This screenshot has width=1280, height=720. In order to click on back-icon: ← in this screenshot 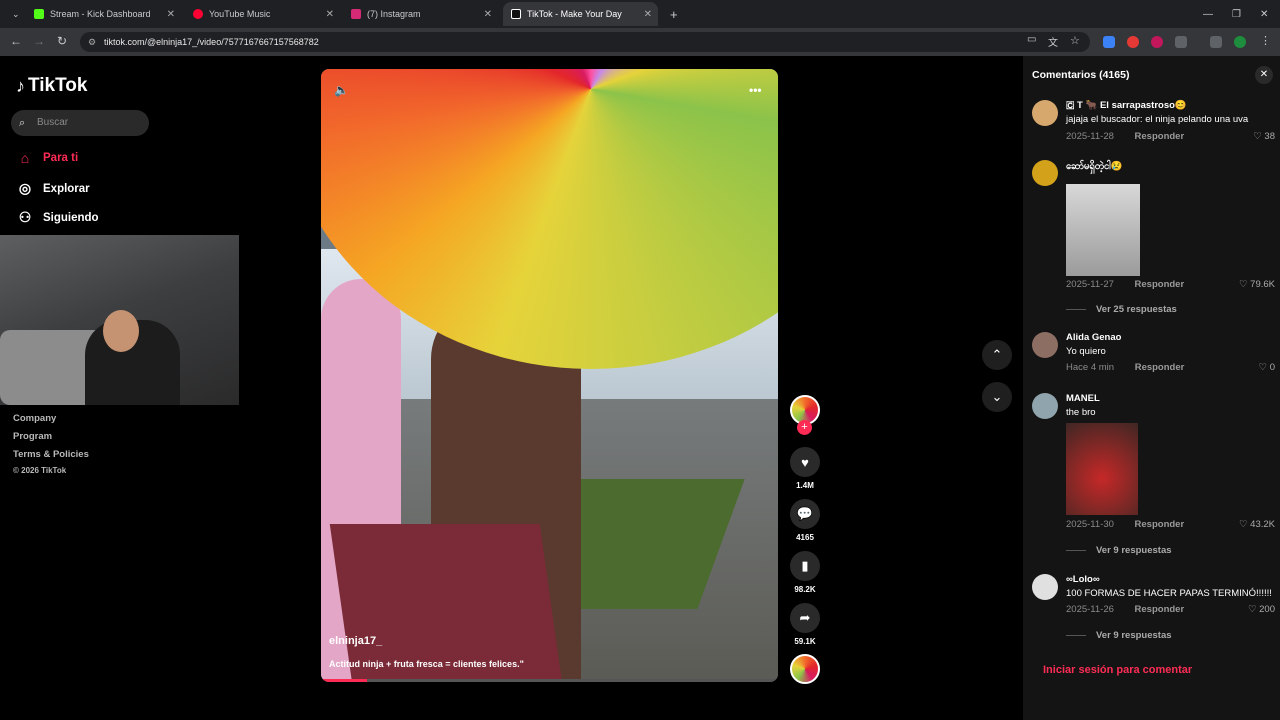, I will do `click(16, 41)`.